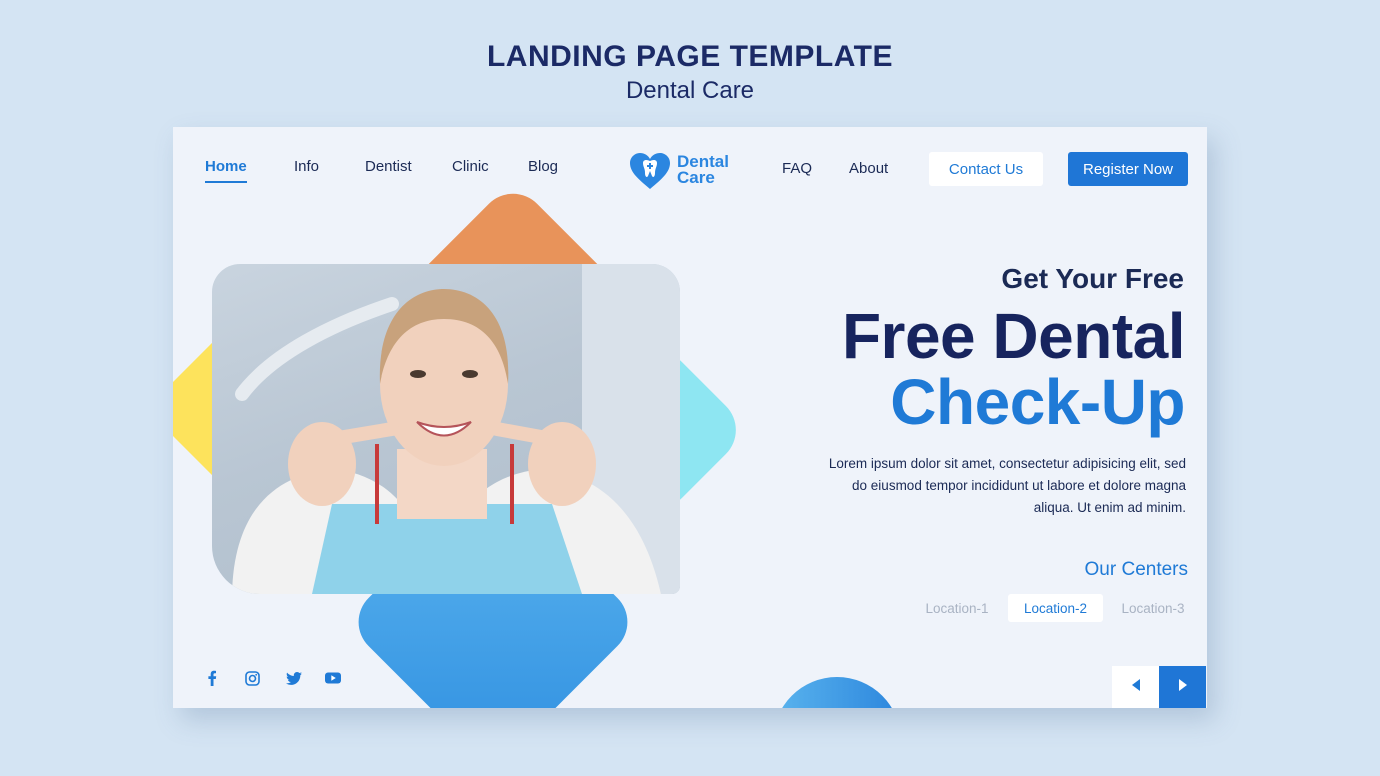  Describe the element at coordinates (1037, 402) in the screenshot. I see `hero-title-line2: Check-Up` at that location.